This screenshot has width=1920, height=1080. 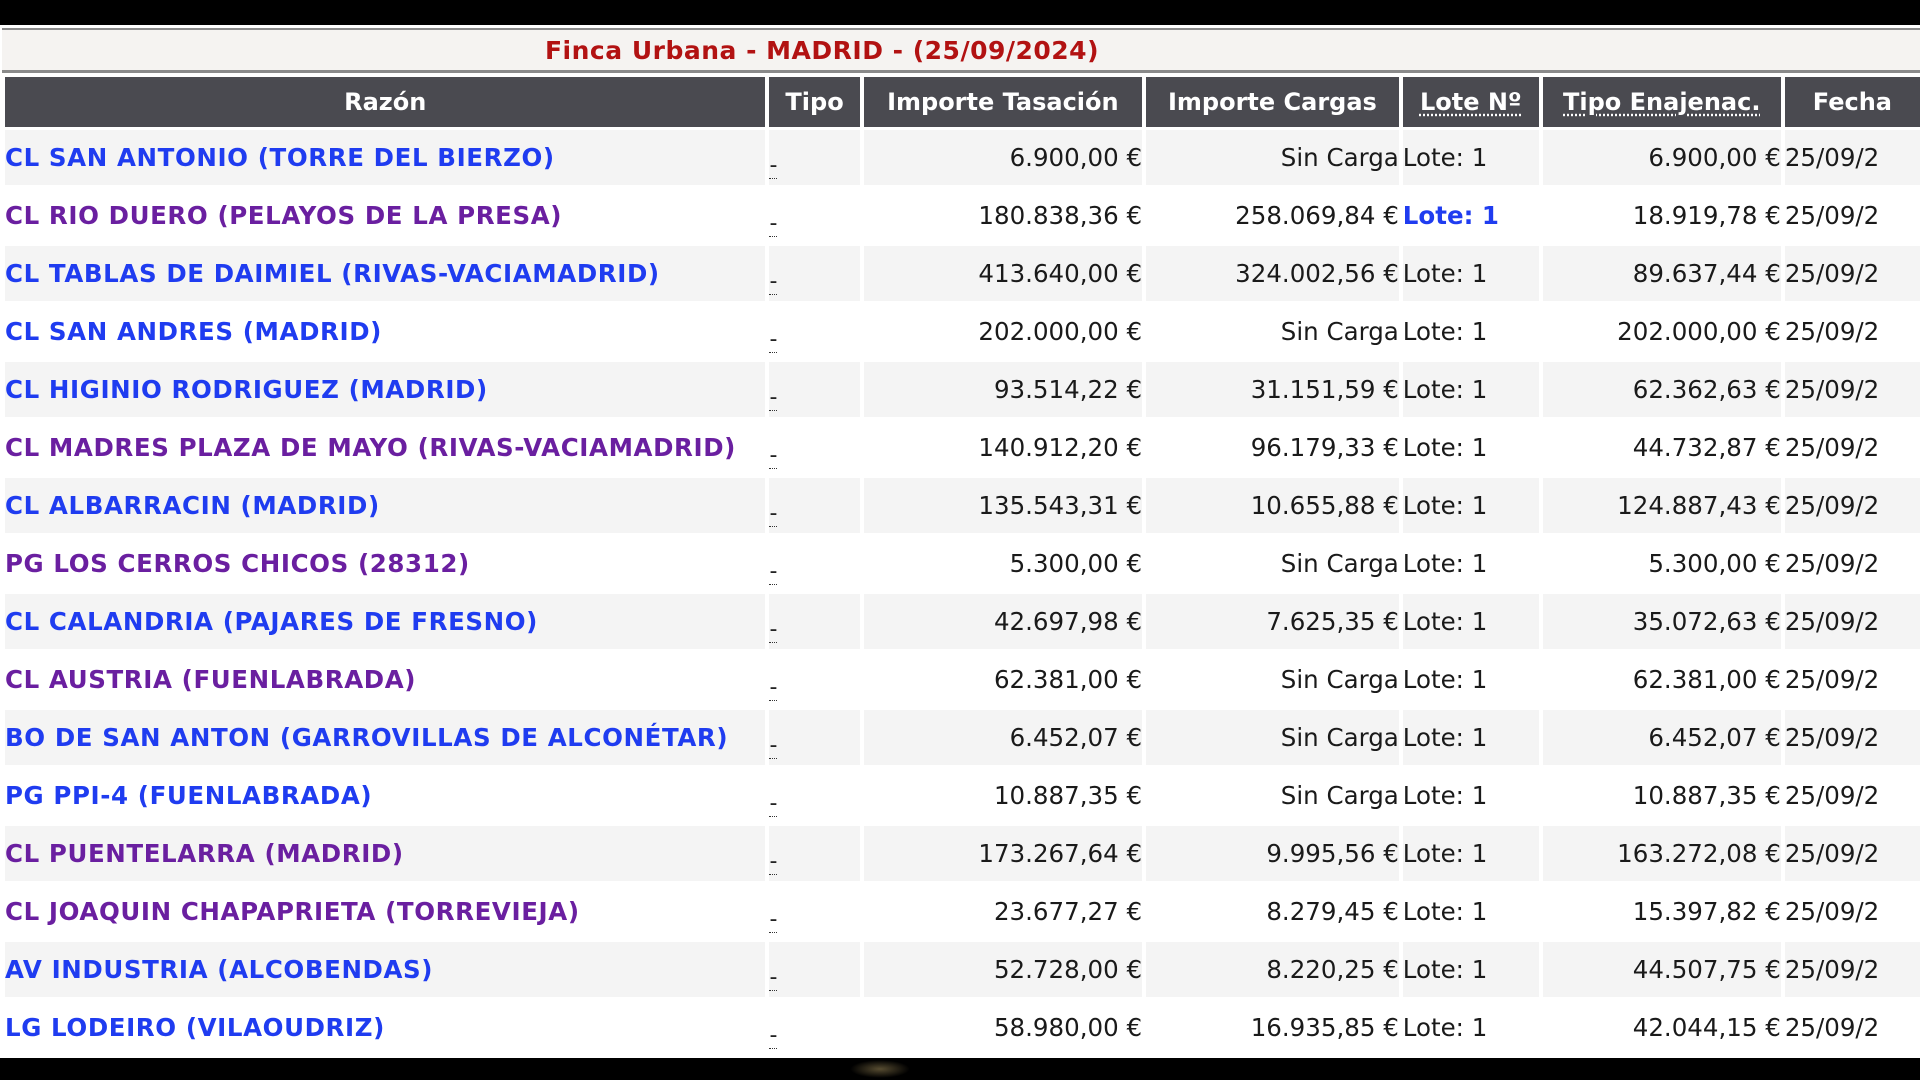 I want to click on cell-razon: CL ALBARRACIN (MADRID), so click(x=385, y=505).